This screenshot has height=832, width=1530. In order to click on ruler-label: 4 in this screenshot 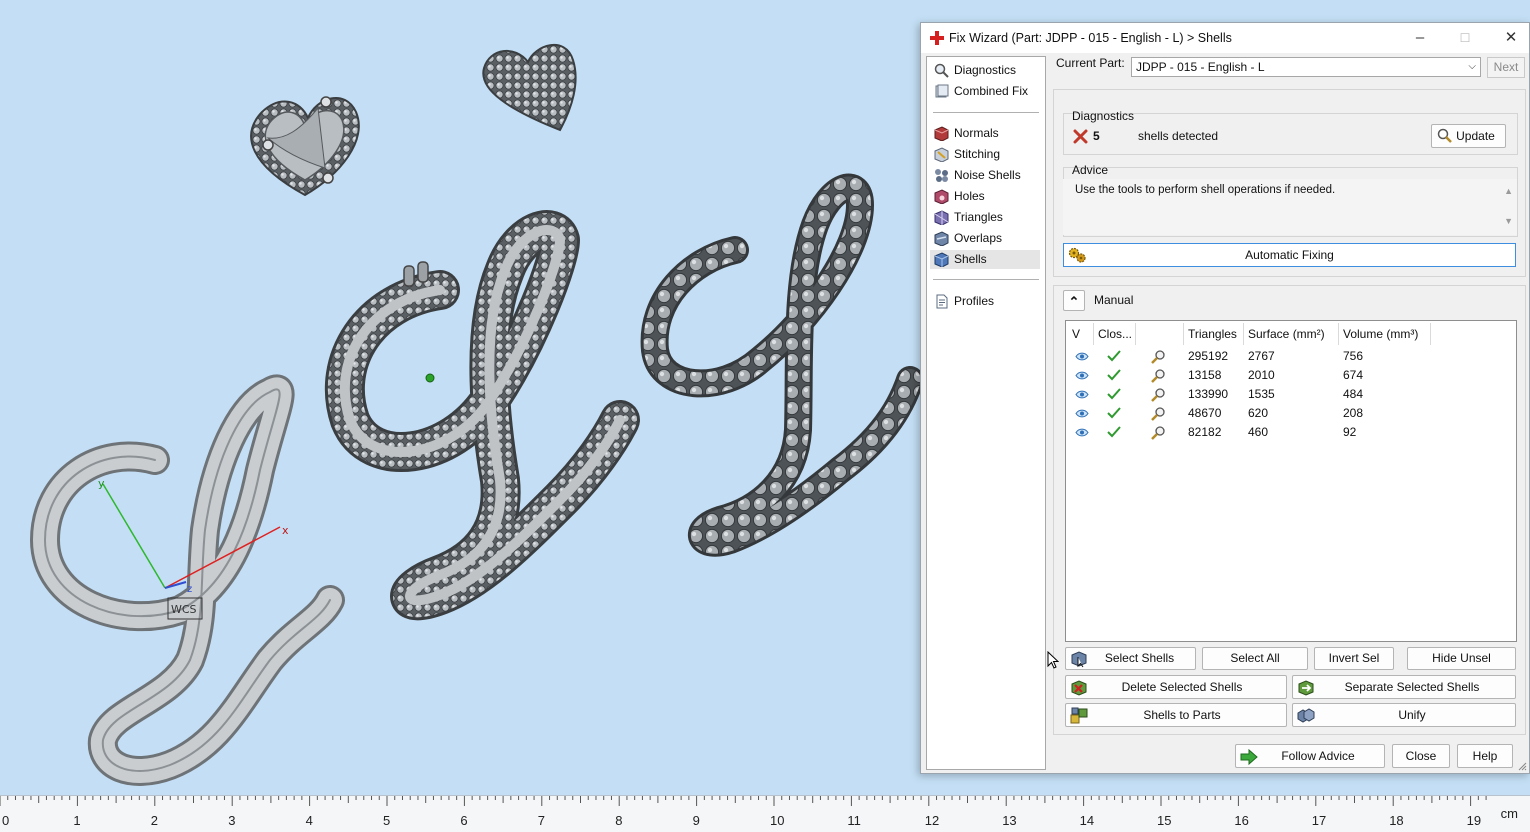, I will do `click(309, 820)`.